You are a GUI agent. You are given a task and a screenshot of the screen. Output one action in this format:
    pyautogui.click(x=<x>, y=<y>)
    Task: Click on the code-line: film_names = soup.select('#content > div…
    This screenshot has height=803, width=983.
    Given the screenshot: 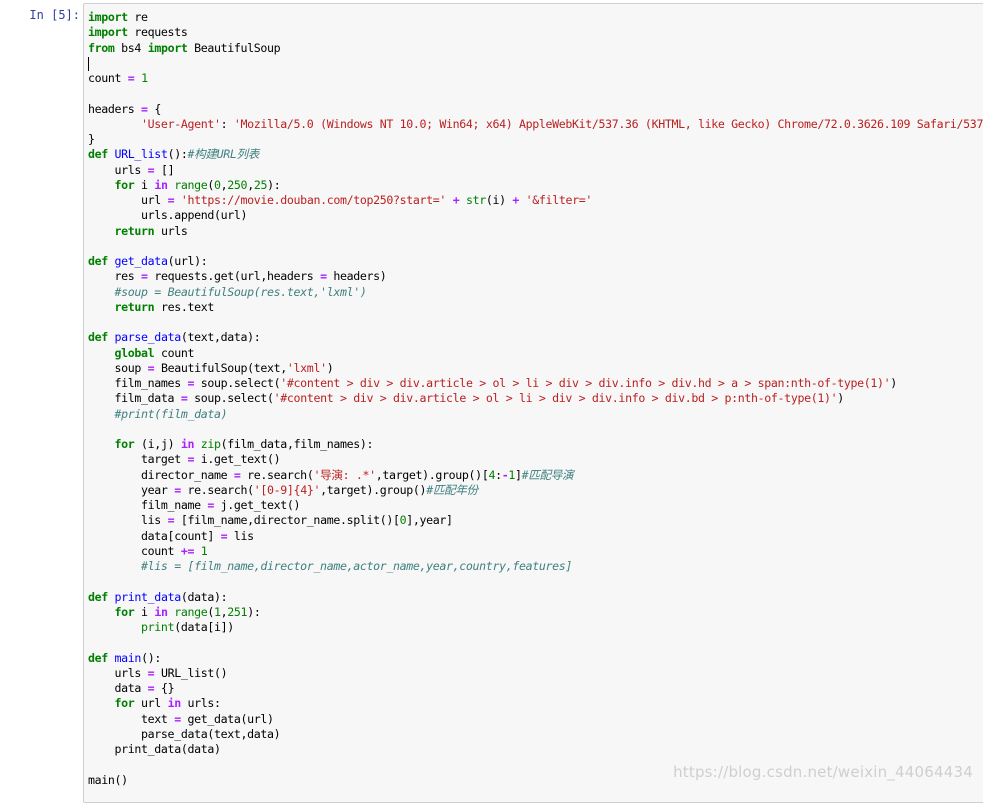 What is the action you would take?
    pyautogui.click(x=535, y=383)
    